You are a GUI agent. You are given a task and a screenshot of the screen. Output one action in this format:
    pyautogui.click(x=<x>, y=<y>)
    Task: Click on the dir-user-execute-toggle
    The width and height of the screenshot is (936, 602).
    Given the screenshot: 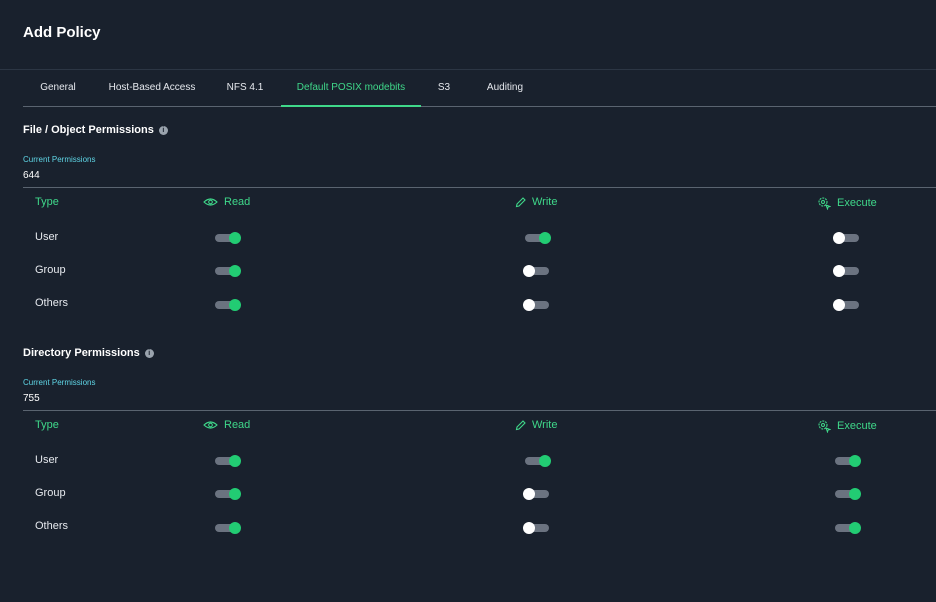 What is the action you would take?
    pyautogui.click(x=847, y=461)
    